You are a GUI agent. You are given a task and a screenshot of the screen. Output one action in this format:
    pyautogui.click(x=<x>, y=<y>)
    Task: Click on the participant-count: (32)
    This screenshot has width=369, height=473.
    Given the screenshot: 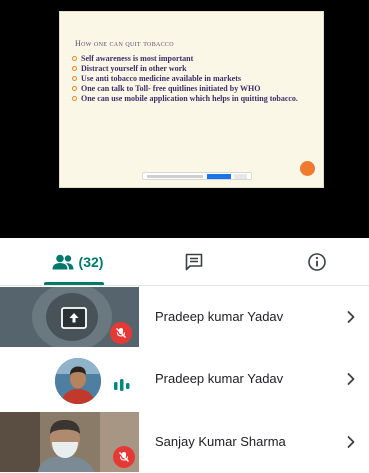 What is the action you would take?
    pyautogui.click(x=91, y=261)
    